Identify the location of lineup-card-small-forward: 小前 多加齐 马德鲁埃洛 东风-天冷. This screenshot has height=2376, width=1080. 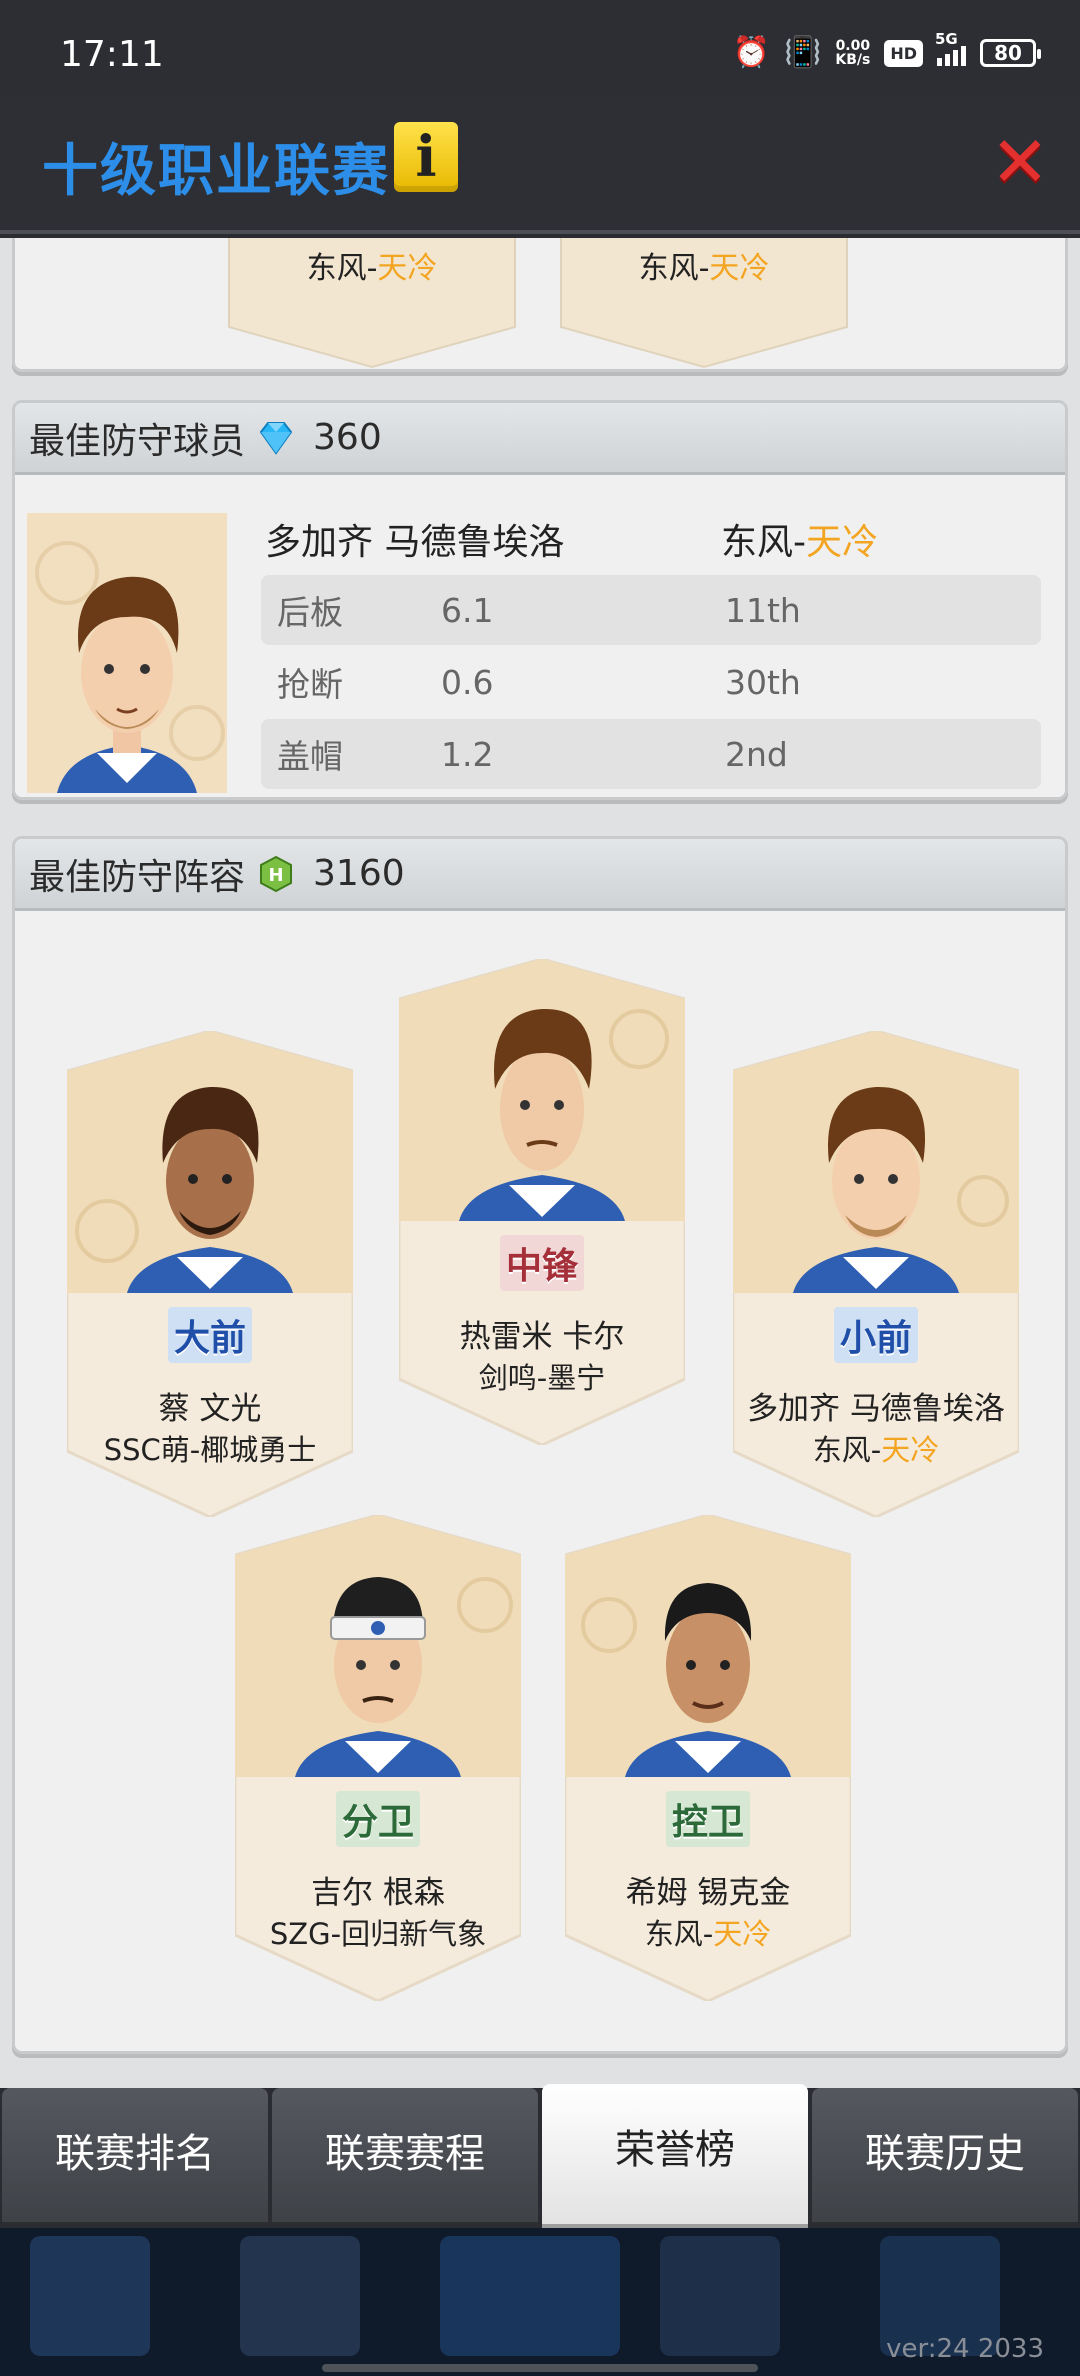
(876, 1274).